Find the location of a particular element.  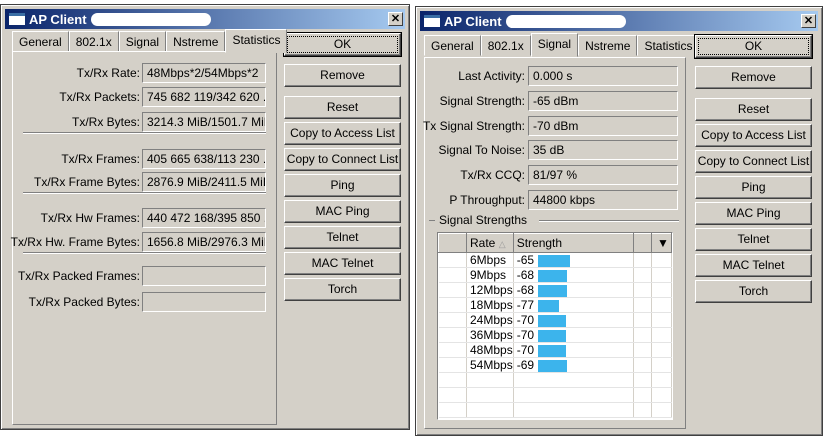

field-value: 0.000 s is located at coordinates (603, 76).